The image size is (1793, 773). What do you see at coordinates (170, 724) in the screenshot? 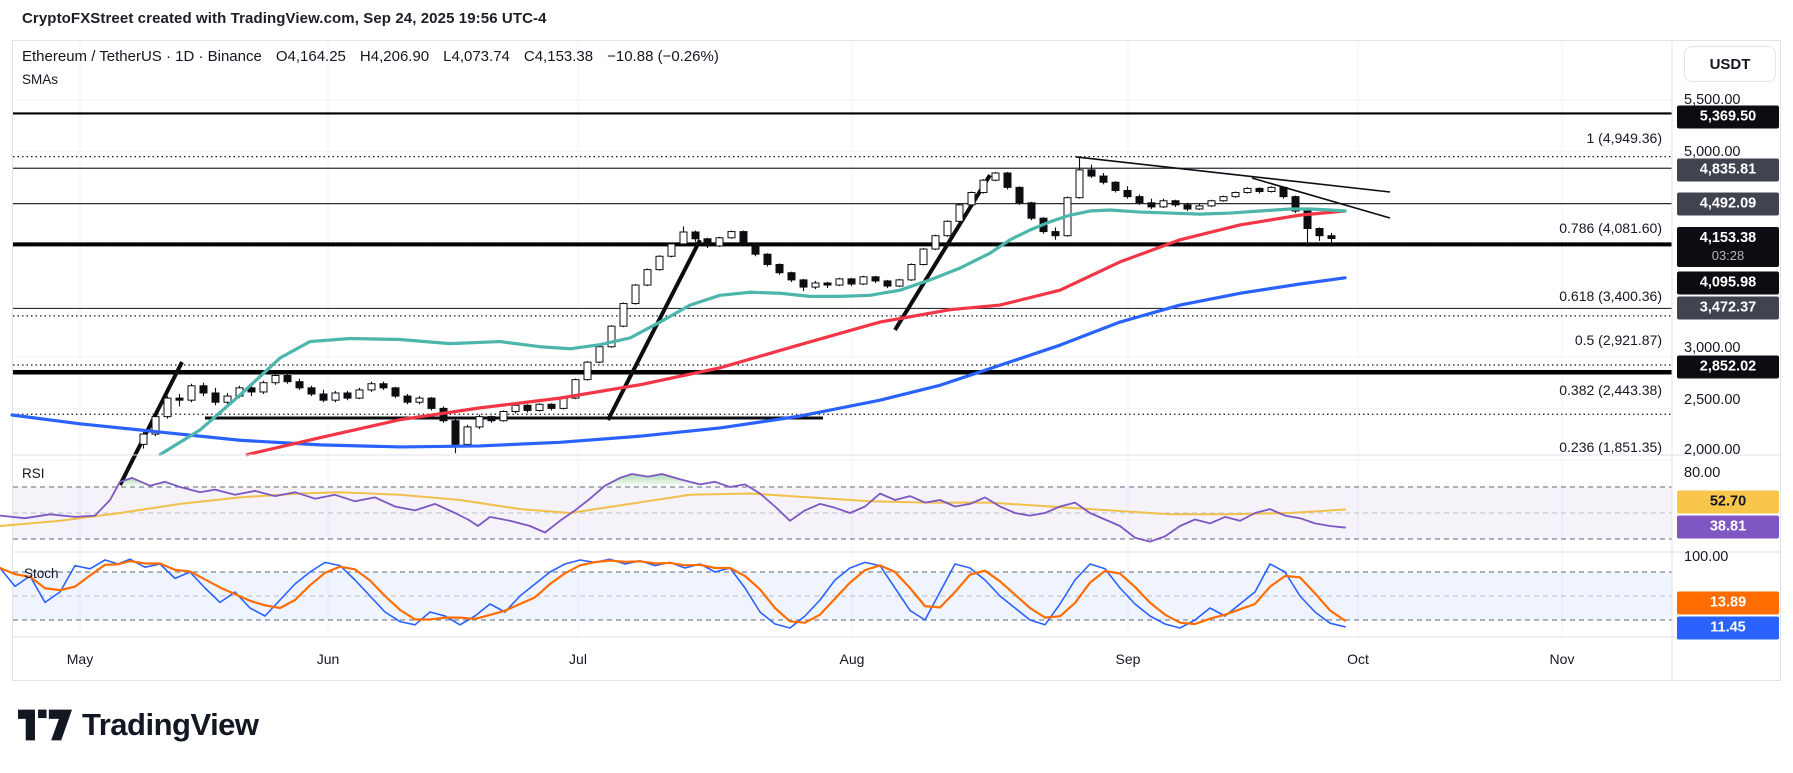
I see `tradingview-logo-text: TradingView` at bounding box center [170, 724].